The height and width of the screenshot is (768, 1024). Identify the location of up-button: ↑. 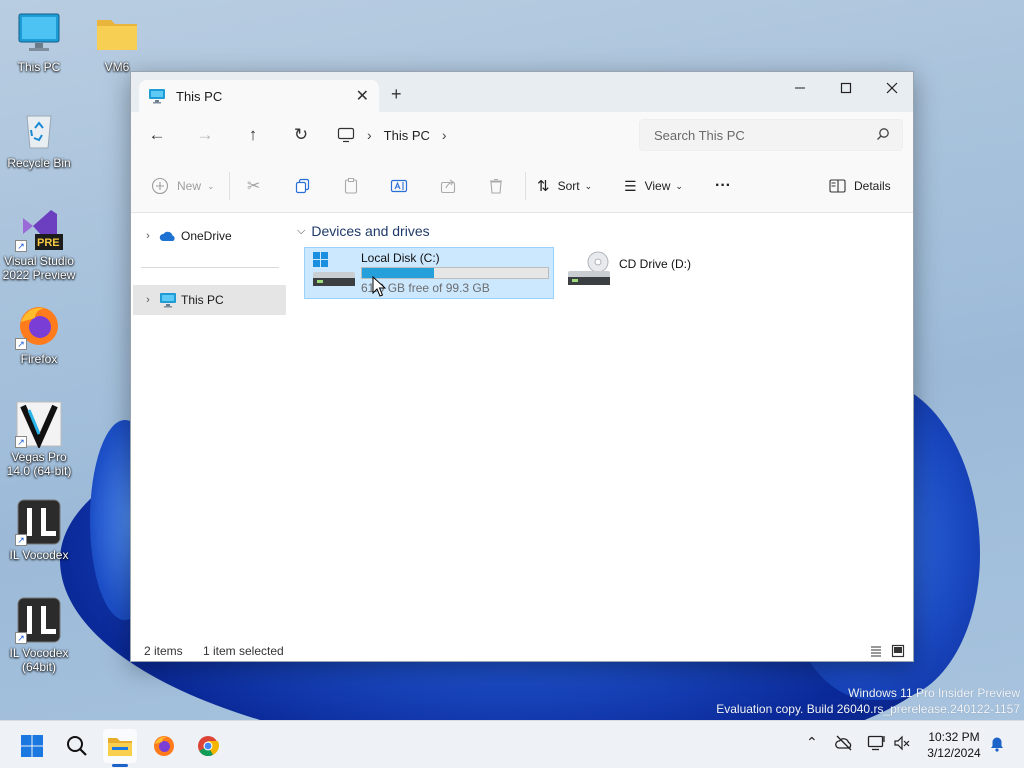
(253, 136).